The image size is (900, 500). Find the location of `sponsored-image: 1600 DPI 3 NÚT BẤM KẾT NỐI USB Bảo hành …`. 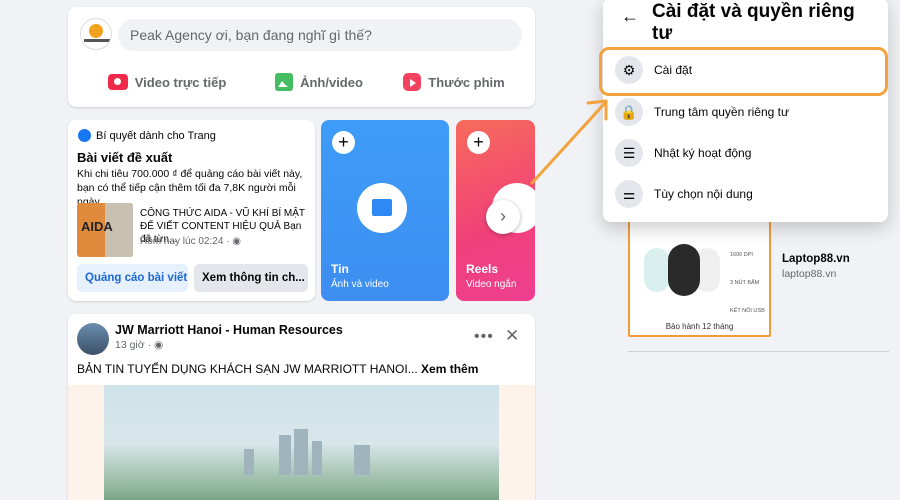

sponsored-image: 1600 DPI 3 NÚT BẤM KẾT NỐI USB Bảo hành … is located at coordinates (699, 273).